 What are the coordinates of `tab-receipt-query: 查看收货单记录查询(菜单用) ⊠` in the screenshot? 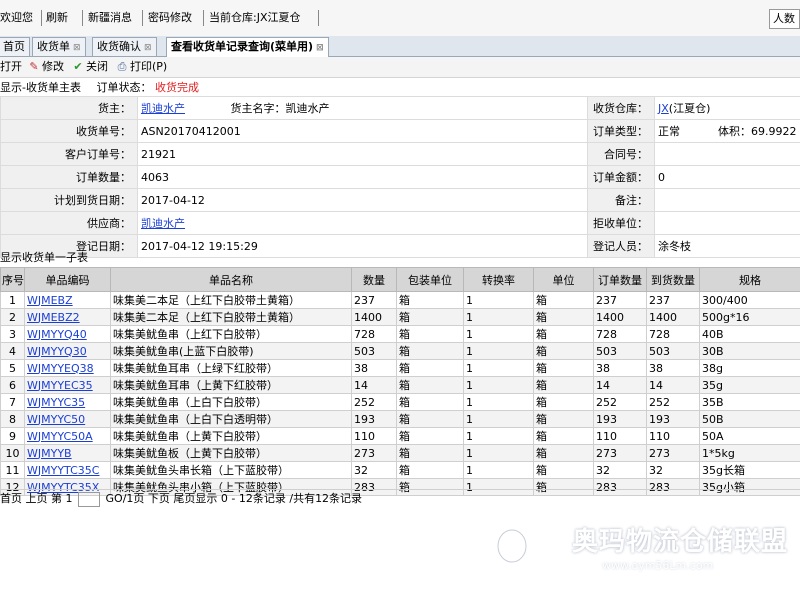 It's located at (247, 47).